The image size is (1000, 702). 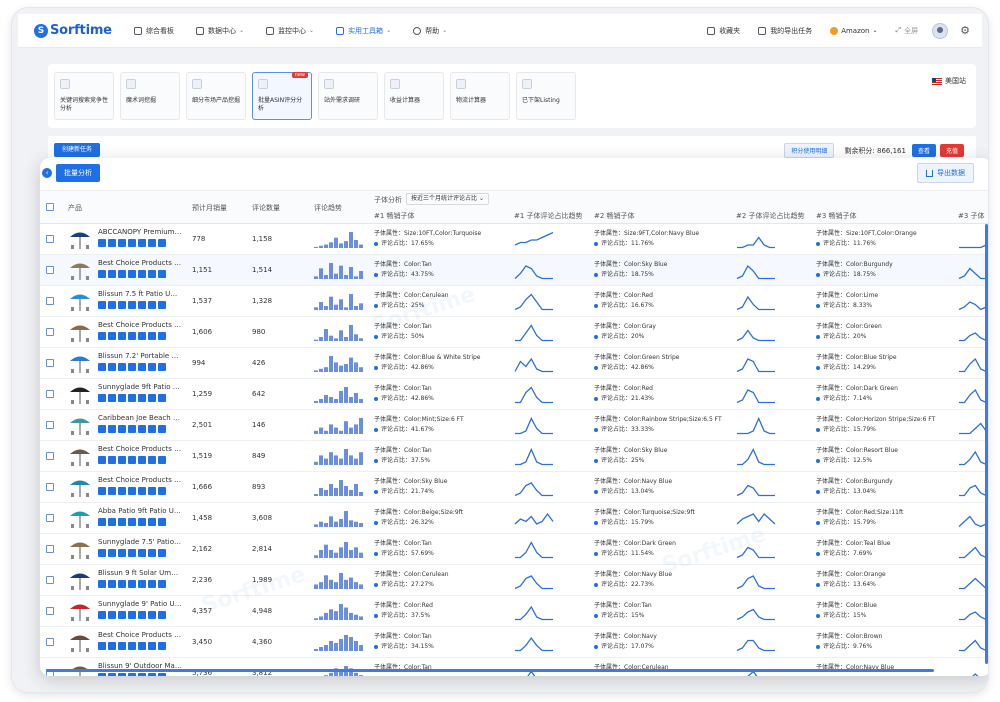 I want to click on view-button: 查看, so click(x=923, y=150).